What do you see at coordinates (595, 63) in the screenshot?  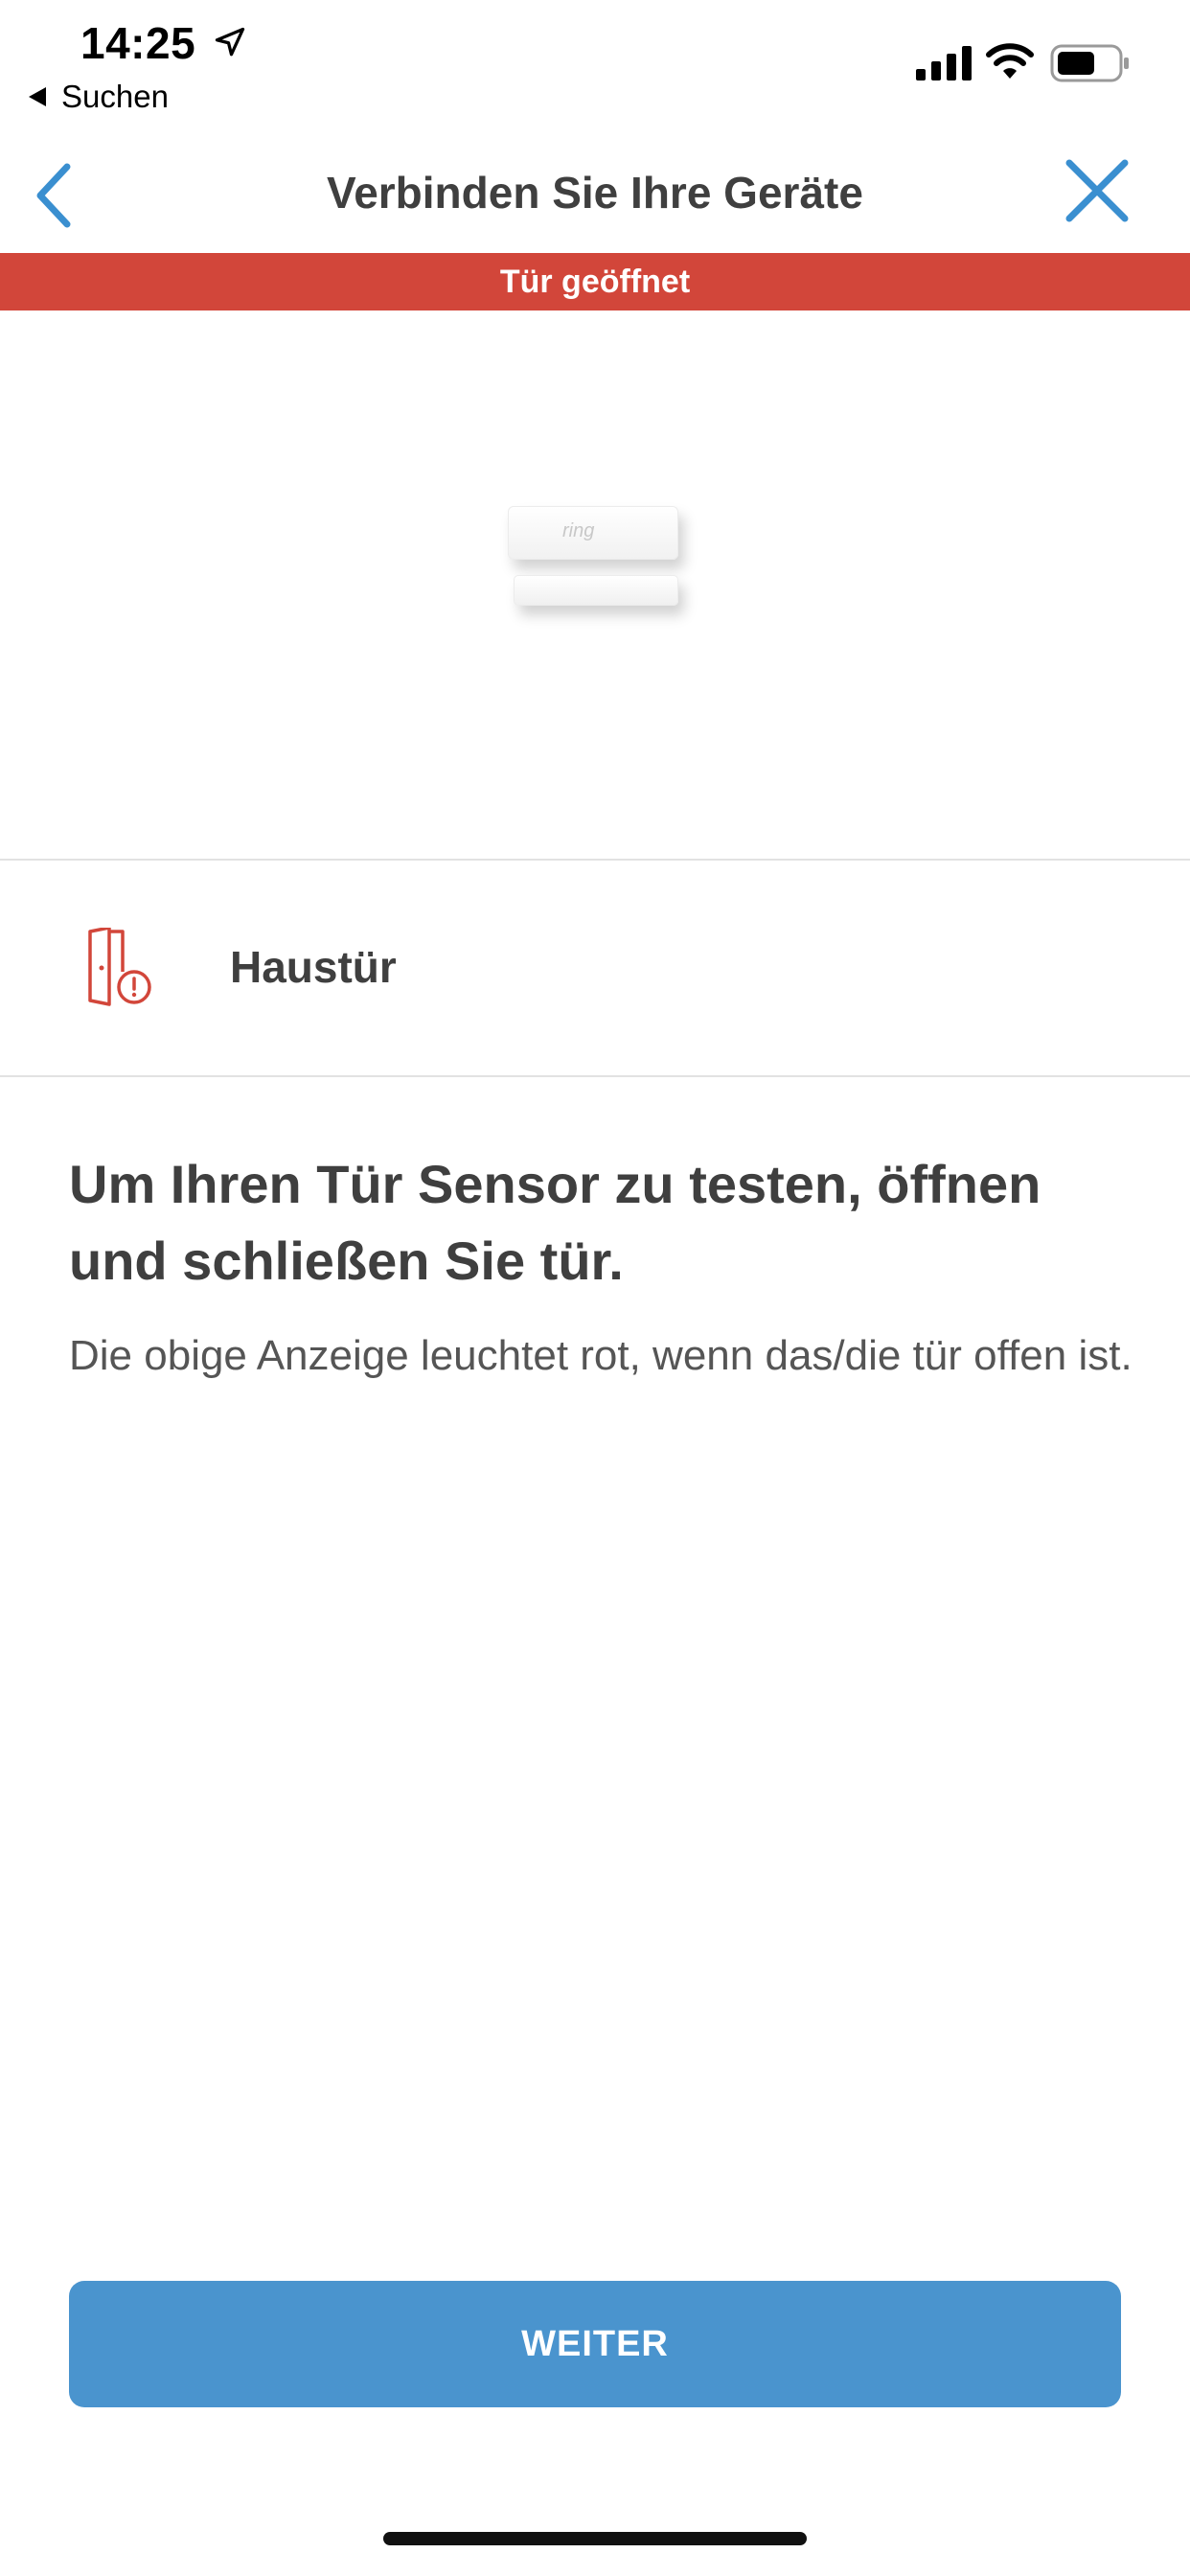 I see `status-bar: 14:25 Suchen` at bounding box center [595, 63].